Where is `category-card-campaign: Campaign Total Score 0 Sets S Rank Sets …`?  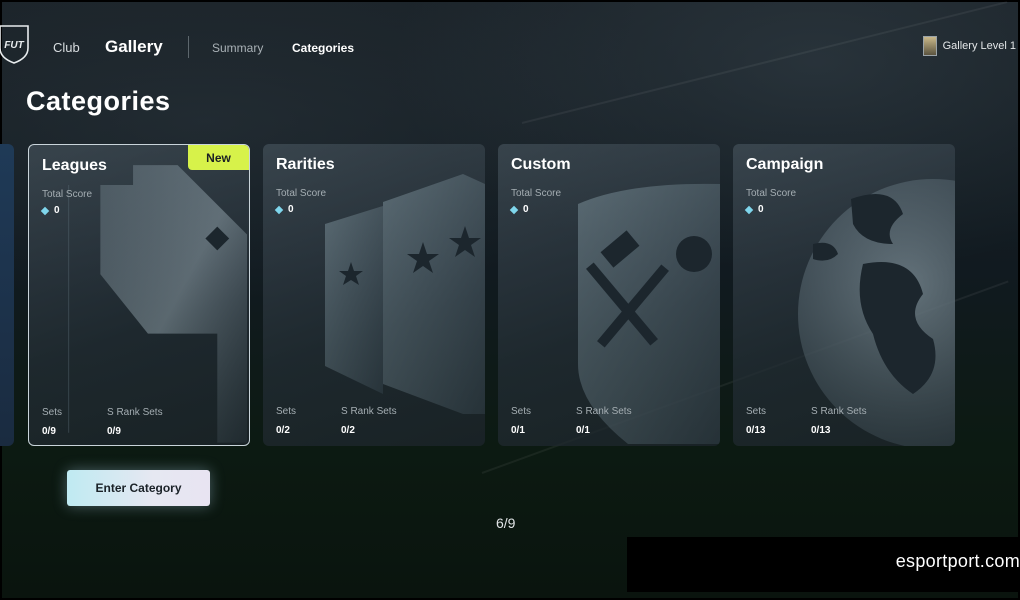 category-card-campaign: Campaign Total Score 0 Sets S Rank Sets … is located at coordinates (844, 295).